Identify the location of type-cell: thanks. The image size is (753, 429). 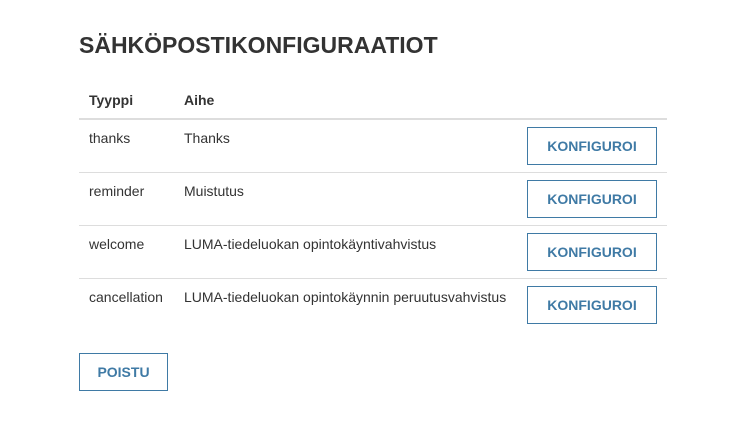
(126, 145).